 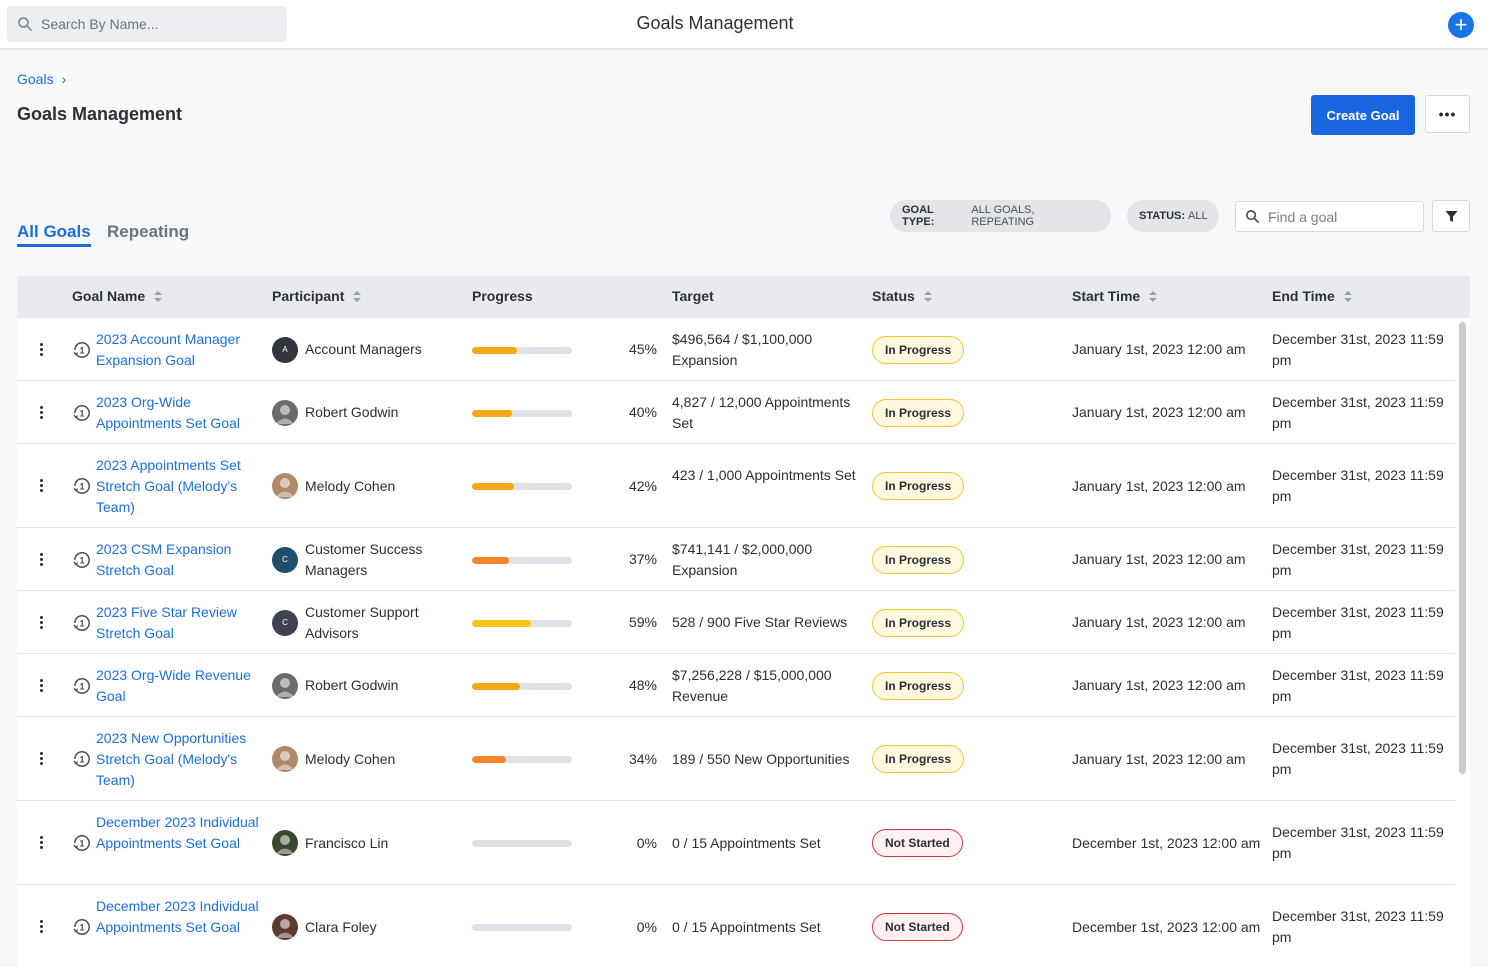 What do you see at coordinates (742, 349) in the screenshot?
I see `target-value: $496,564 / $1,100,000 Expansion` at bounding box center [742, 349].